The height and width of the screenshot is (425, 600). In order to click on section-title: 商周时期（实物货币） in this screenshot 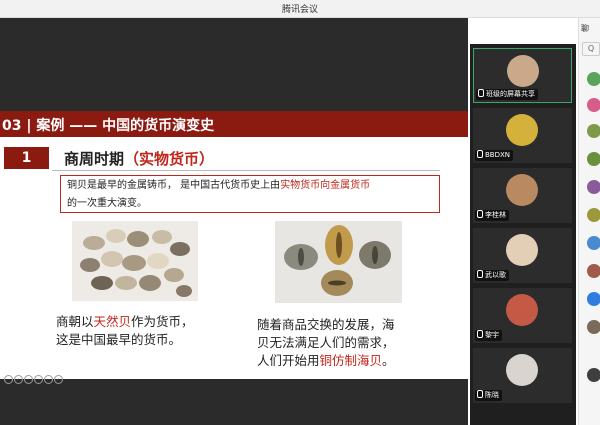, I will do `click(139, 158)`.